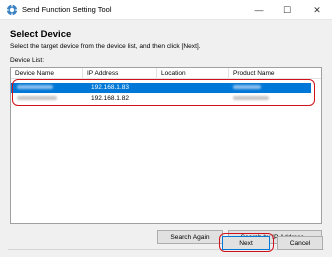 Image resolution: width=332 pixels, height=257 pixels. Describe the element at coordinates (300, 243) in the screenshot. I see `cancel-button: Cancel` at that location.